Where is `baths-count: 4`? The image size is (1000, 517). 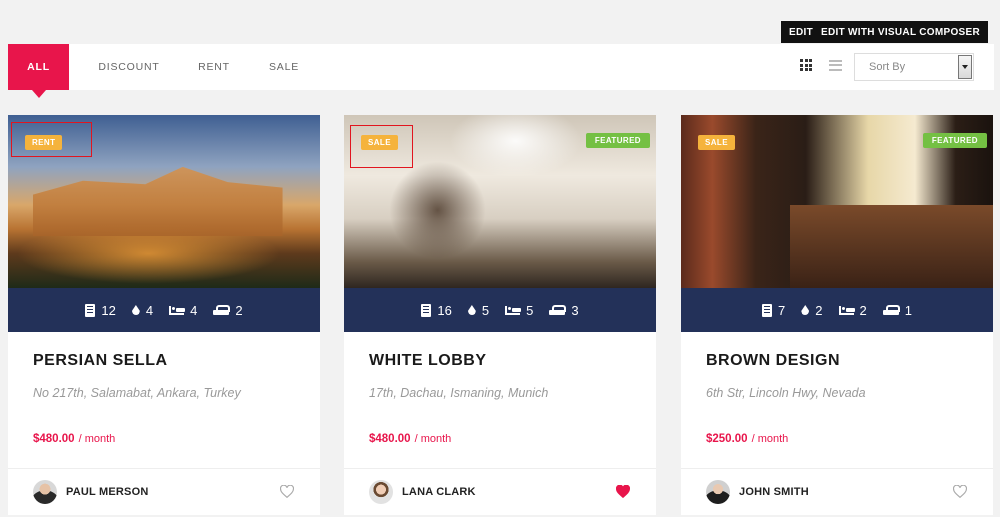 baths-count: 4 is located at coordinates (149, 310).